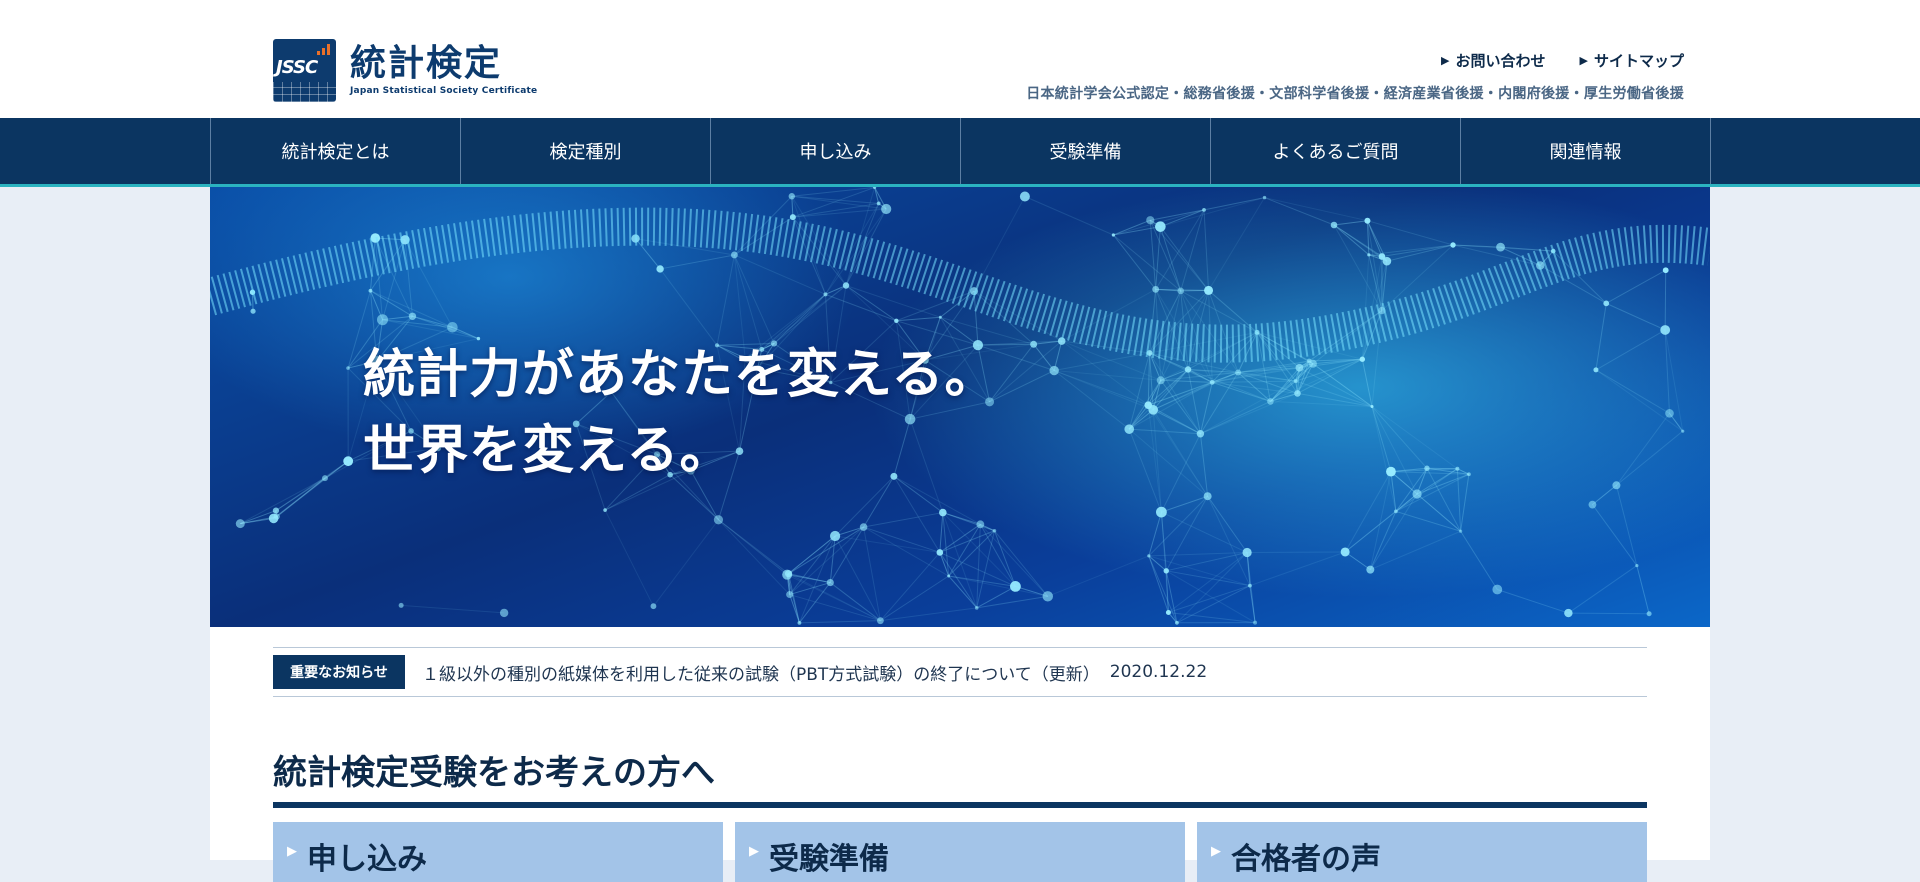 This screenshot has height=882, width=1920. I want to click on card-preparation: ▶ 受験準備, so click(960, 852).